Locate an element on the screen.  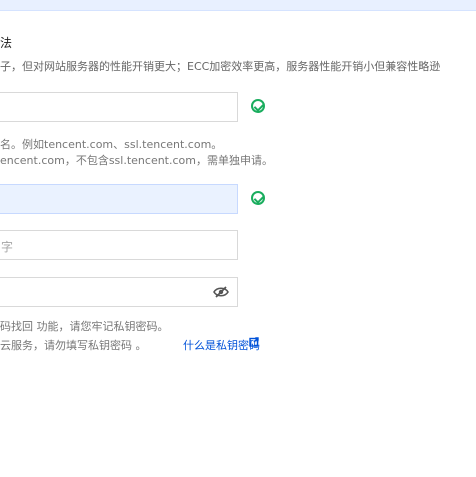
autofilled-input is located at coordinates (119, 199).